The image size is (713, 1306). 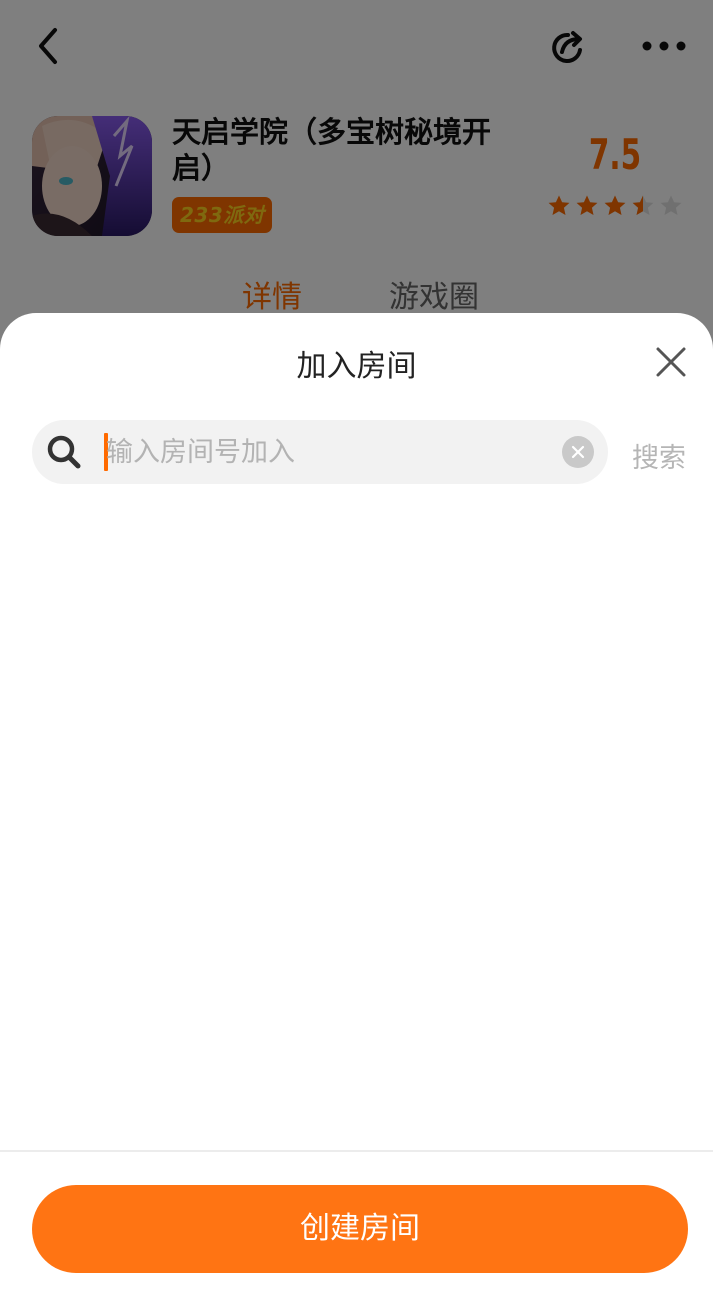 What do you see at coordinates (659, 455) in the screenshot?
I see `search-button: 搜索` at bounding box center [659, 455].